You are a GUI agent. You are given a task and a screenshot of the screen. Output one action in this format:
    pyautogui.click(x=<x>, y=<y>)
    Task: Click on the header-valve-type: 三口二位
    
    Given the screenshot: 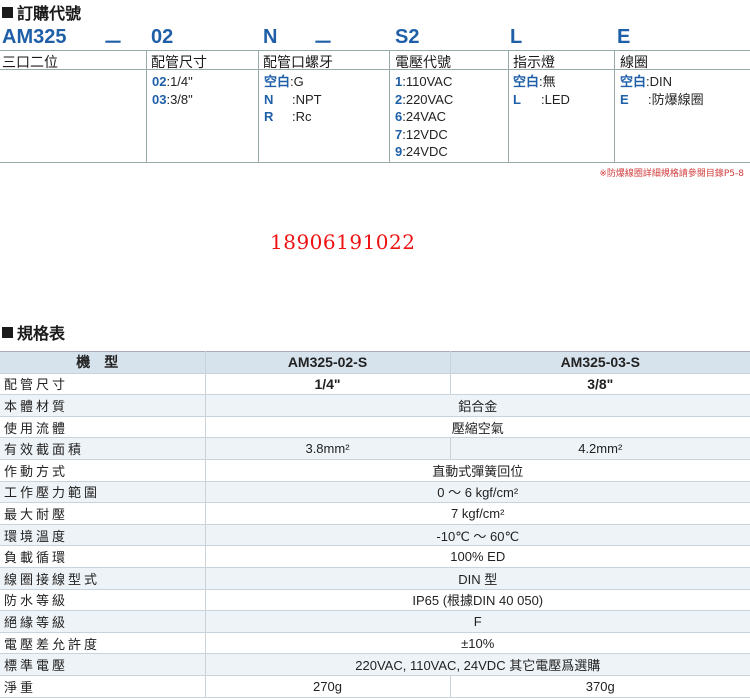 What is the action you would take?
    pyautogui.click(x=30, y=63)
    